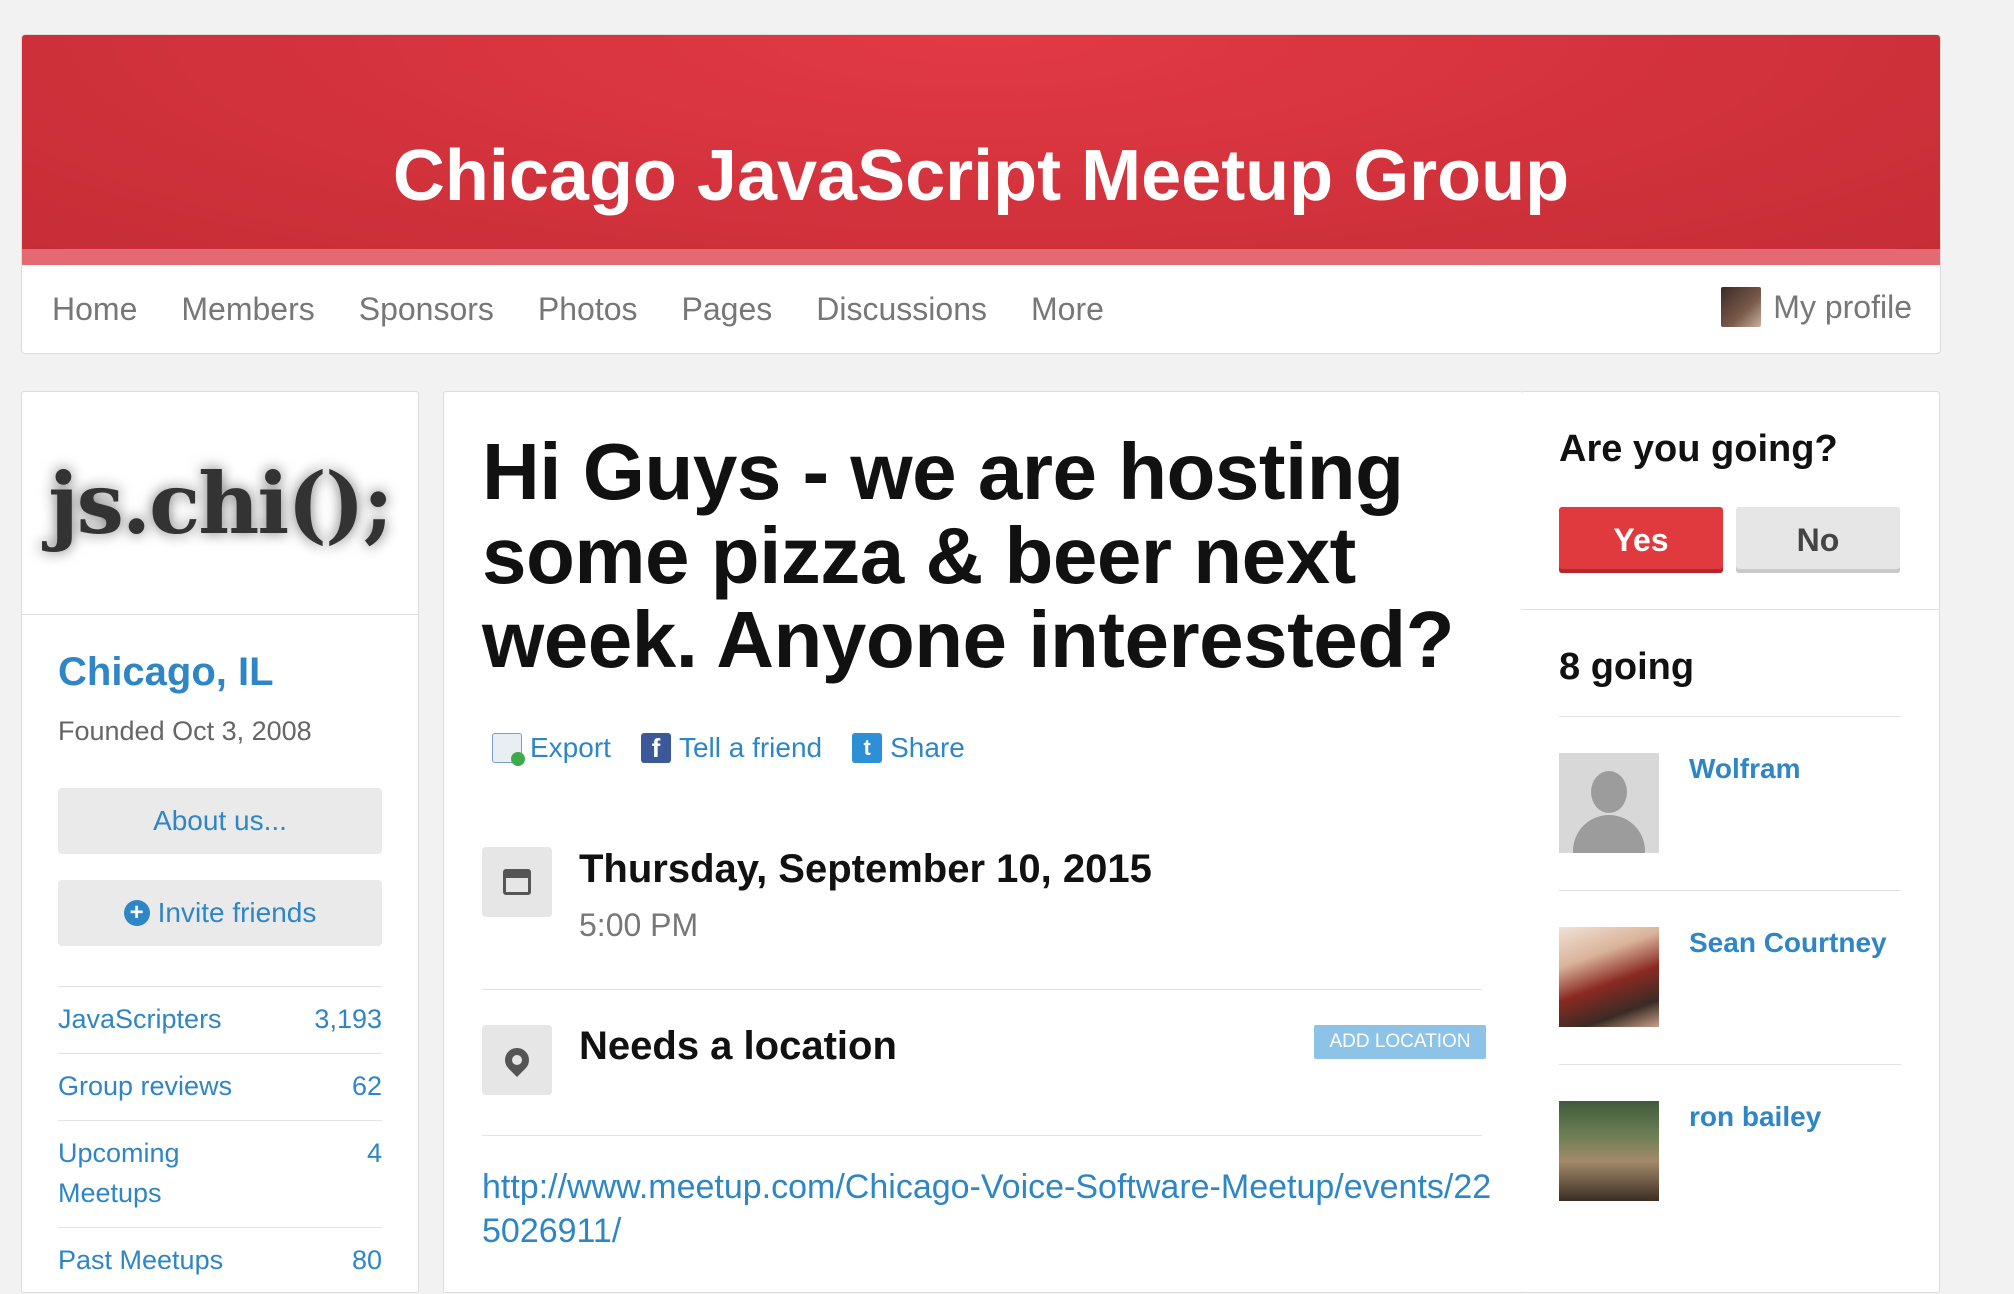  Describe the element at coordinates (141, 1260) in the screenshot. I see `stat-label: Past Meetups` at that location.